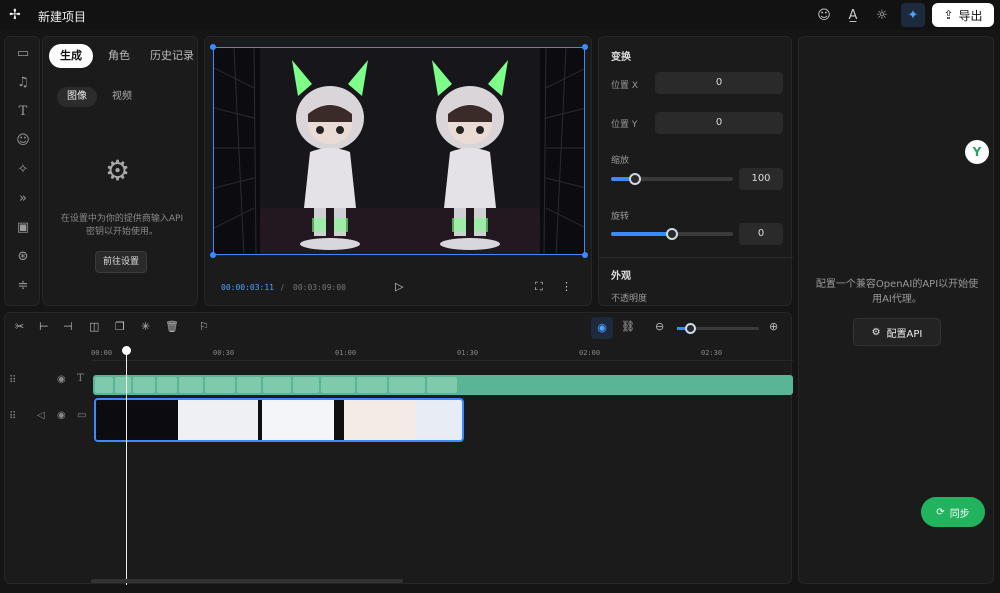 This screenshot has width=1000, height=593. What do you see at coordinates (120, 326) in the screenshot?
I see `duplicate-icon: ❐` at bounding box center [120, 326].